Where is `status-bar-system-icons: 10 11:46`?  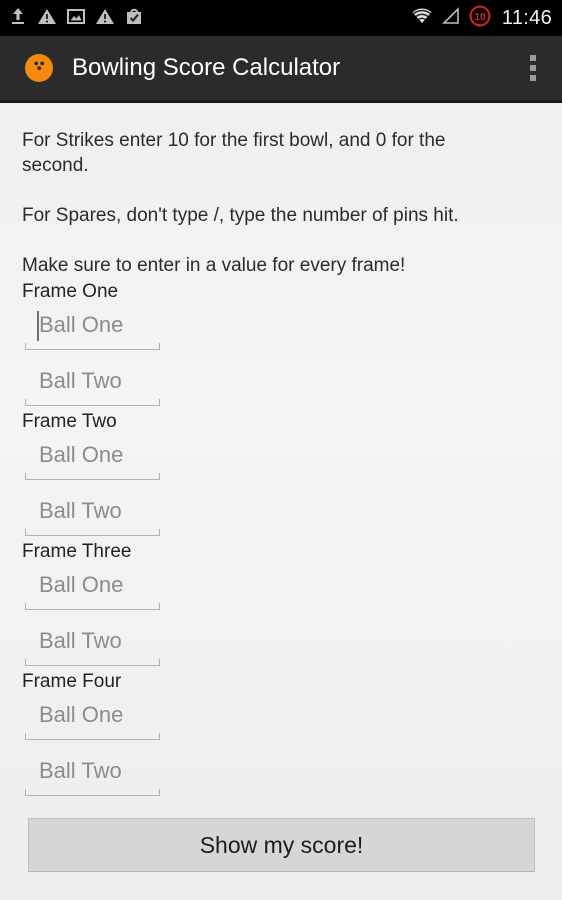
status-bar-system-icons: 10 11:46 is located at coordinates (481, 18).